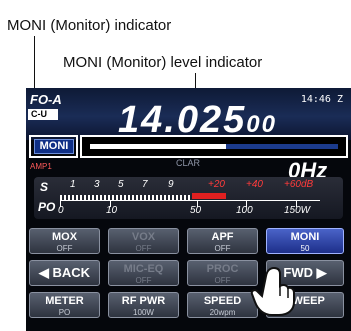 This screenshot has width=351, height=331. Describe the element at coordinates (196, 210) in the screenshot. I see `po-scale-50: 50` at that location.